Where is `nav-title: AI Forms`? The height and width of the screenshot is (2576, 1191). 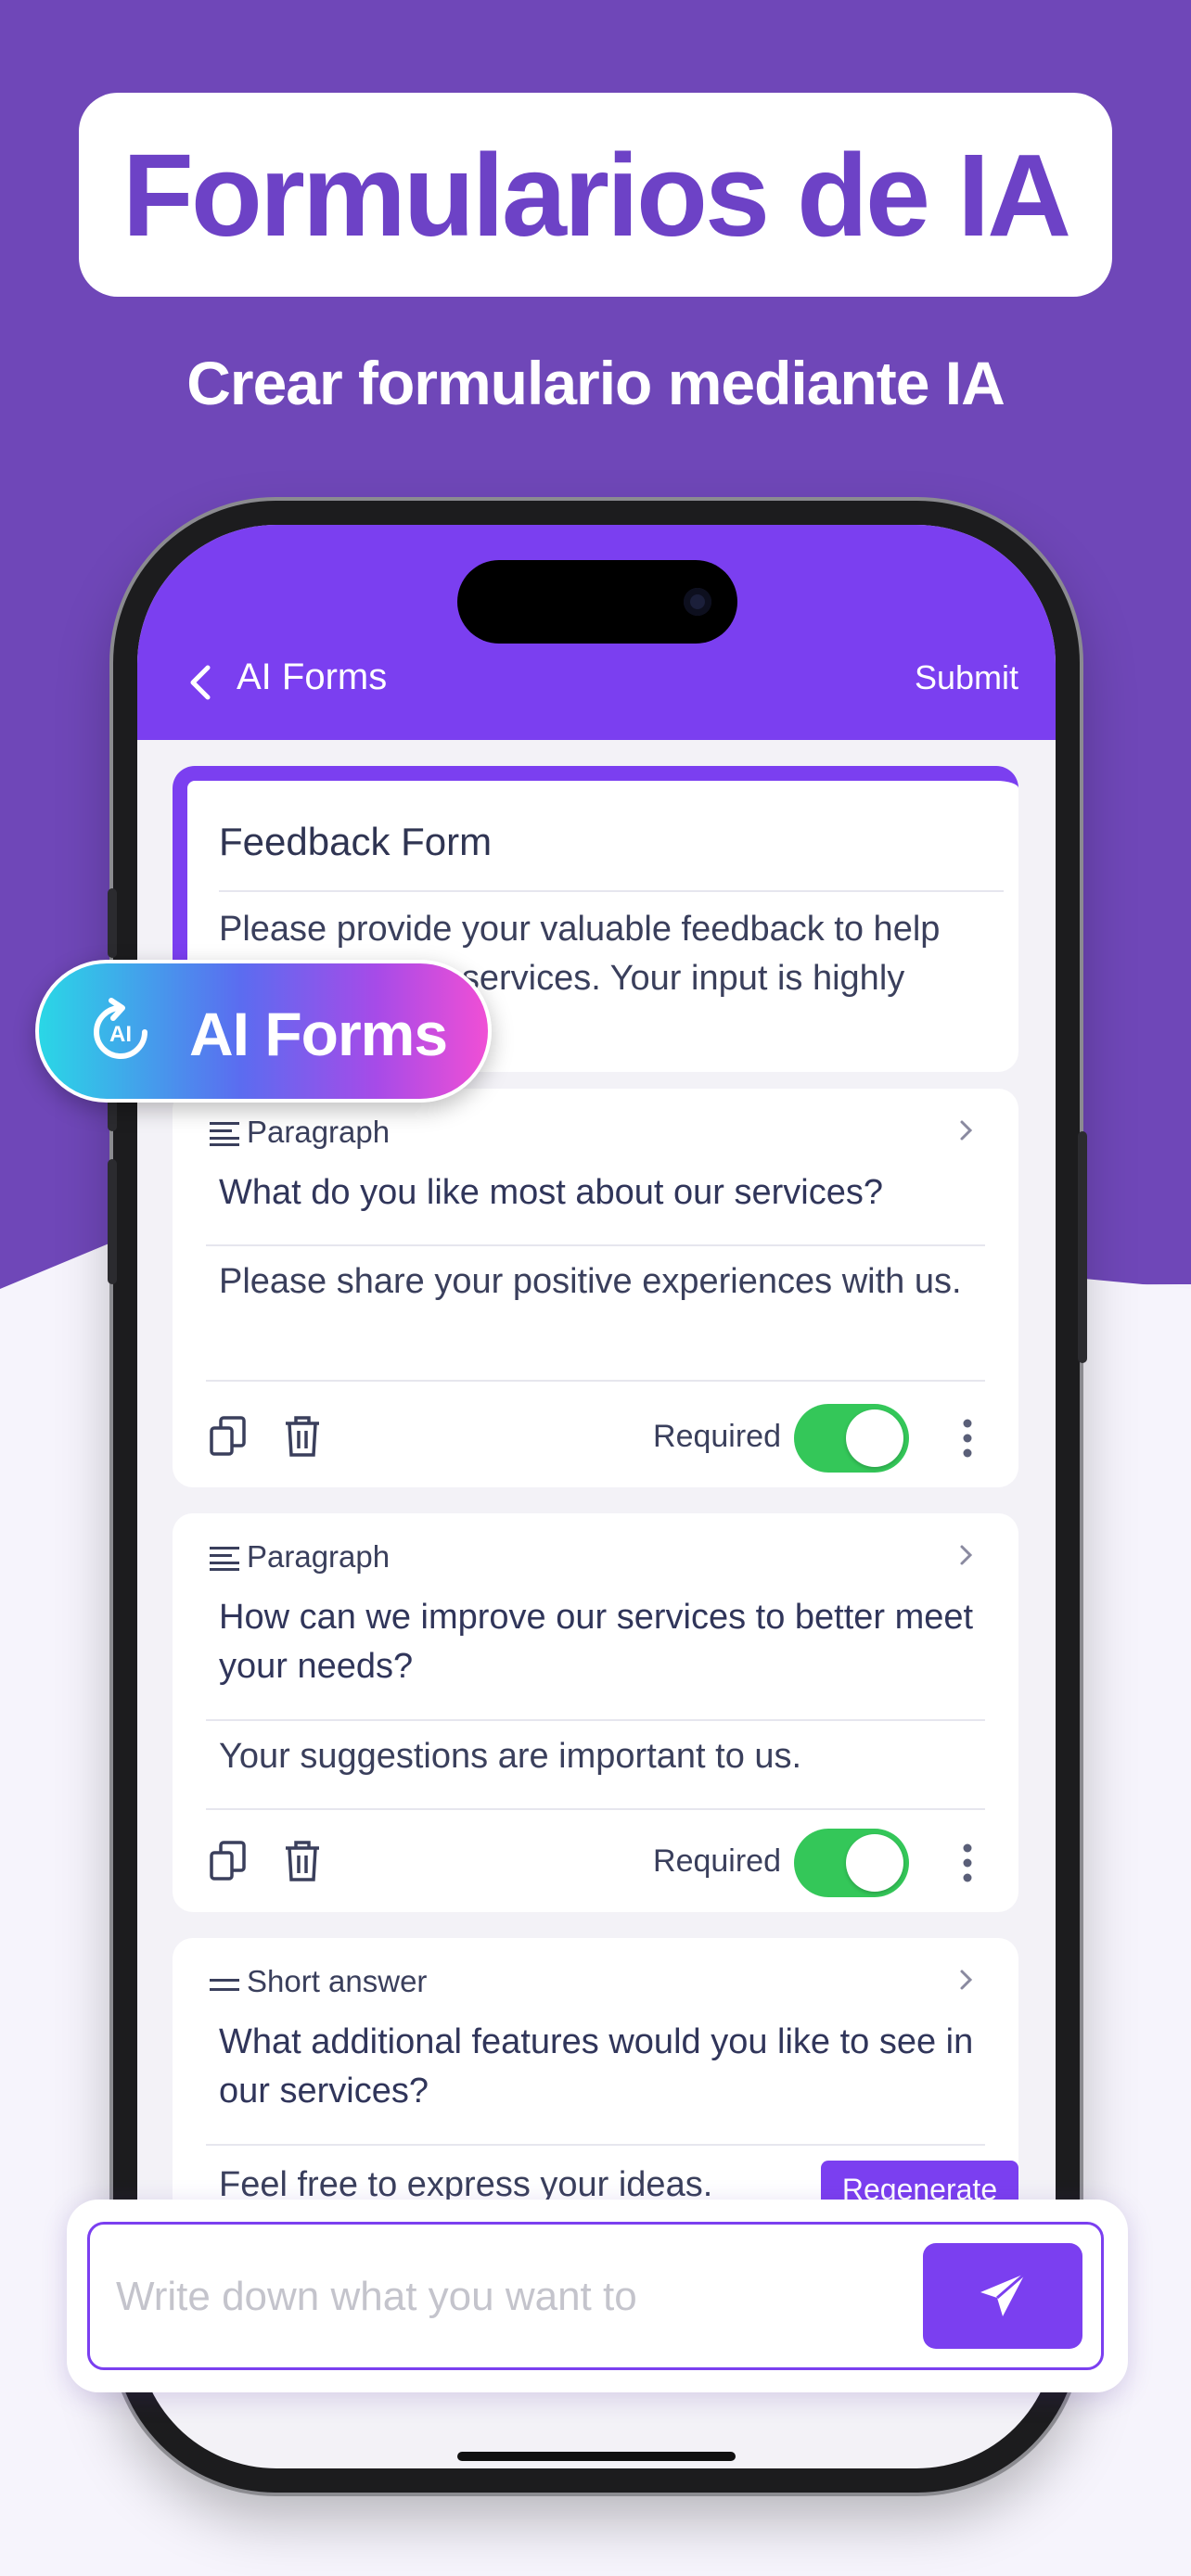
nav-title: AI Forms is located at coordinates (312, 677).